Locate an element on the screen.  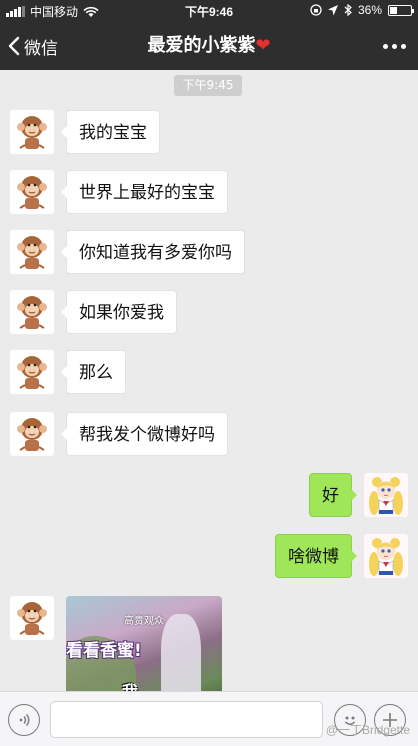
message-timestamp: 下午9:45 is located at coordinates (208, 85).